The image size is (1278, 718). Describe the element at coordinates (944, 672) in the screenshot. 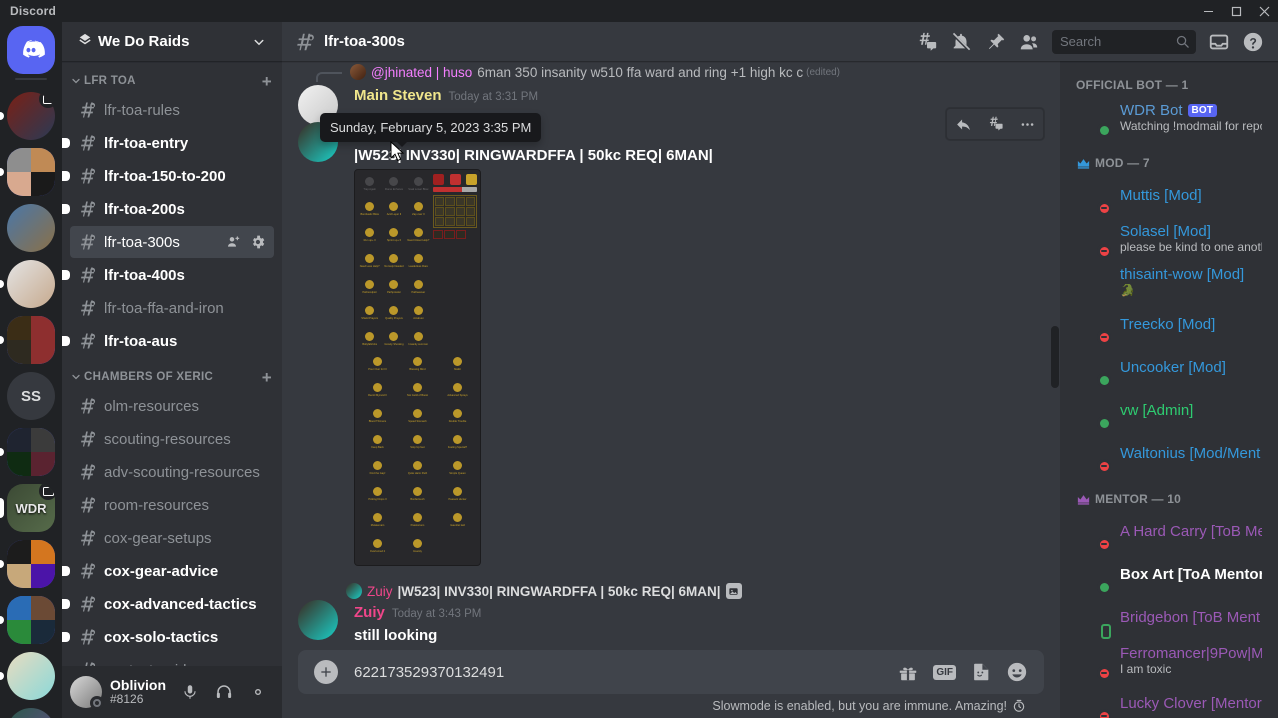

I see `gif-icon: GIF` at that location.